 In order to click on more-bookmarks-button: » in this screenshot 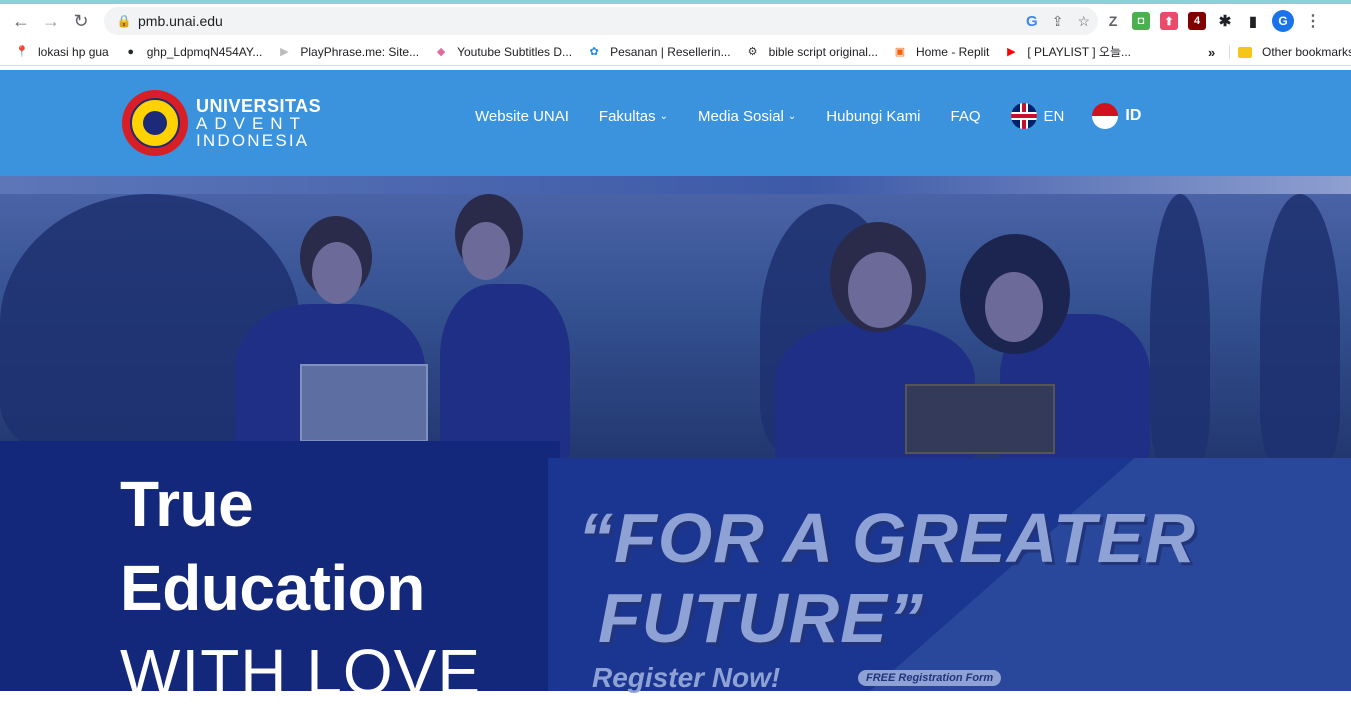, I will do `click(1211, 52)`.